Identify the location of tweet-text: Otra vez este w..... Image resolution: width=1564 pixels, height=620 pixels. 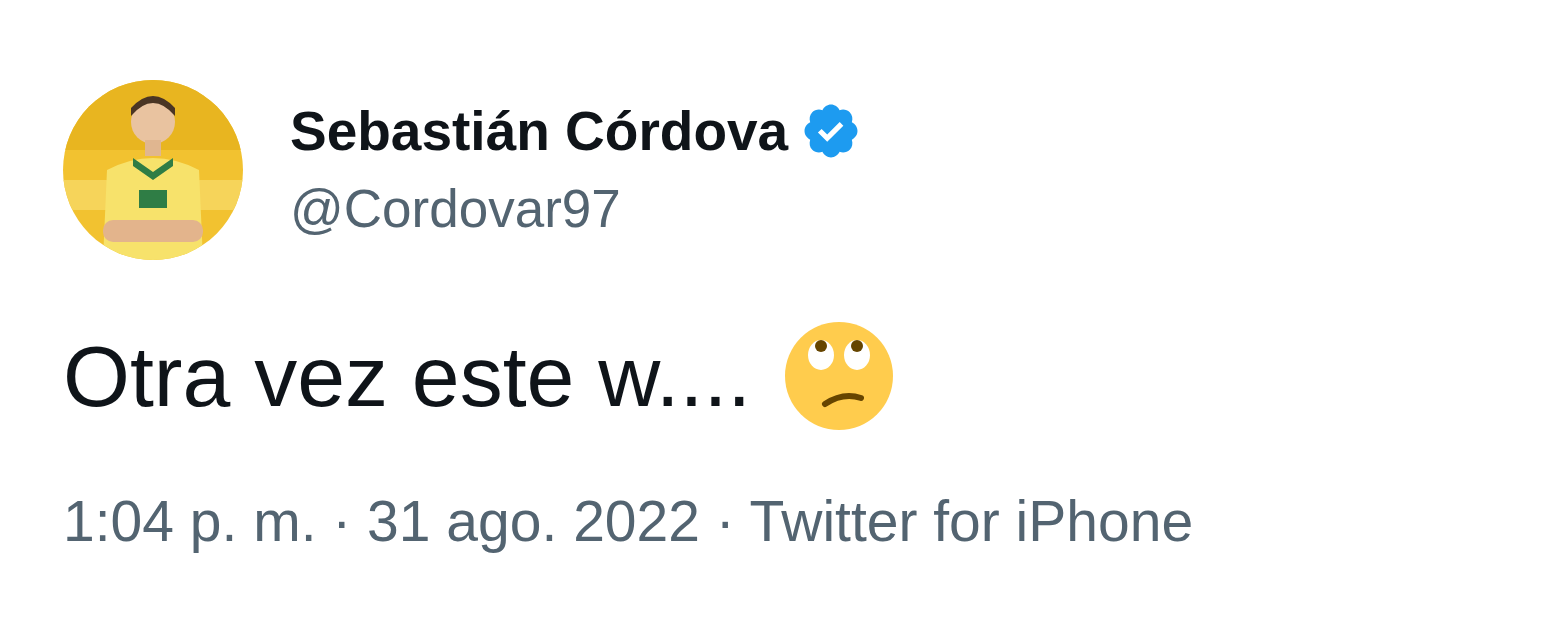
(407, 376).